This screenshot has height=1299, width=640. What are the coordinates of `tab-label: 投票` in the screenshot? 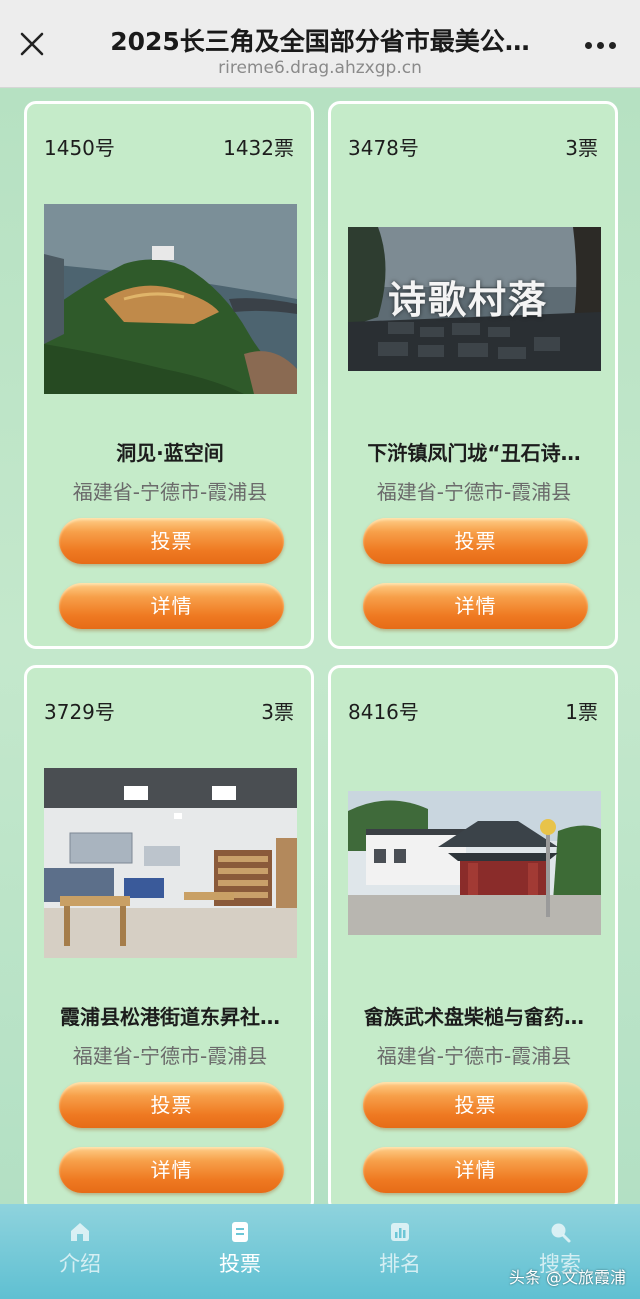 It's located at (240, 1264).